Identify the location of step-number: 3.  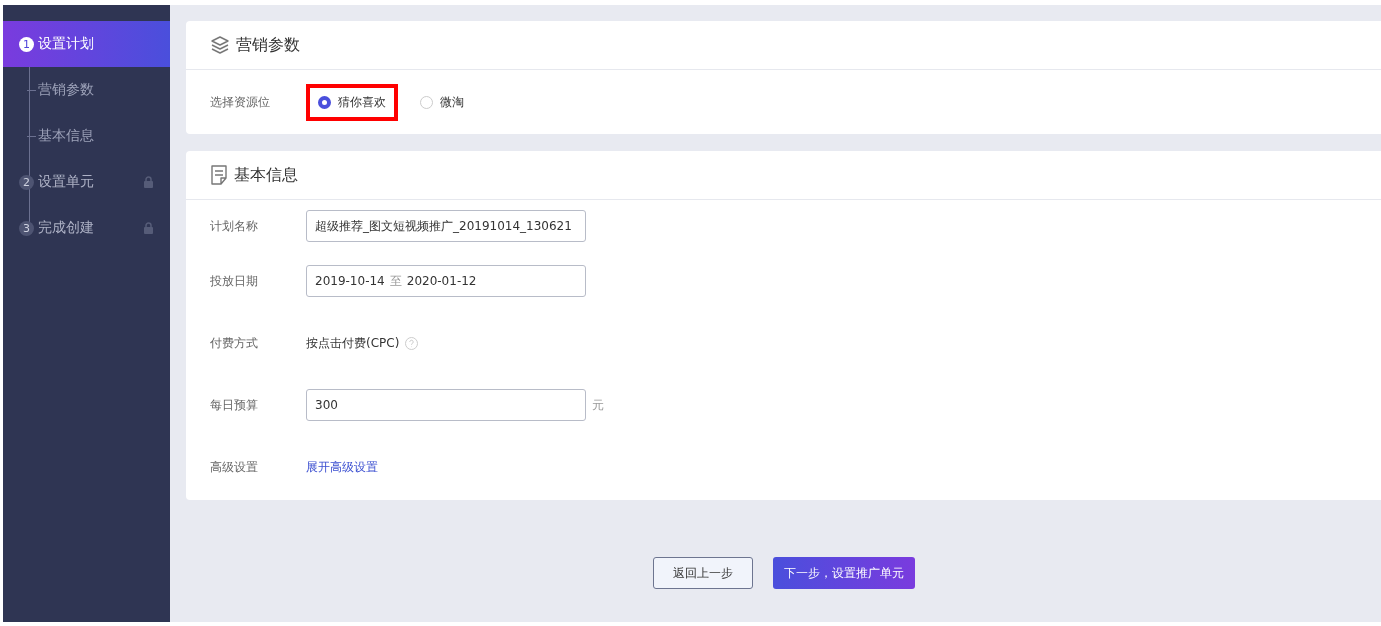
(26, 228).